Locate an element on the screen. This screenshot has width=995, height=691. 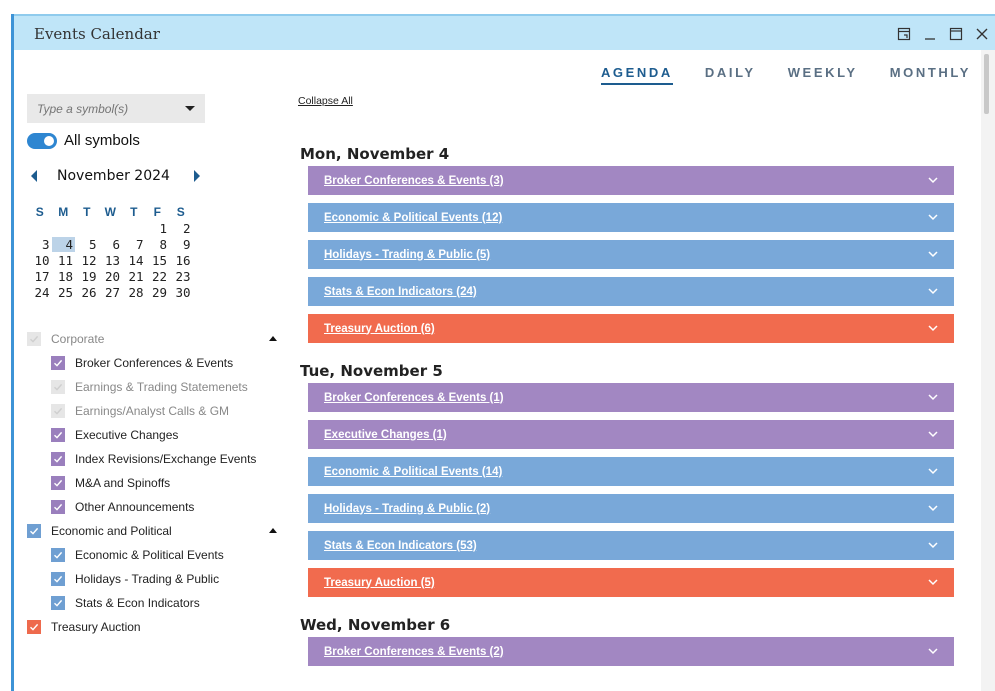
event-group-broker-conferences-events: Broker Conferences & Events (1) is located at coordinates (631, 397).